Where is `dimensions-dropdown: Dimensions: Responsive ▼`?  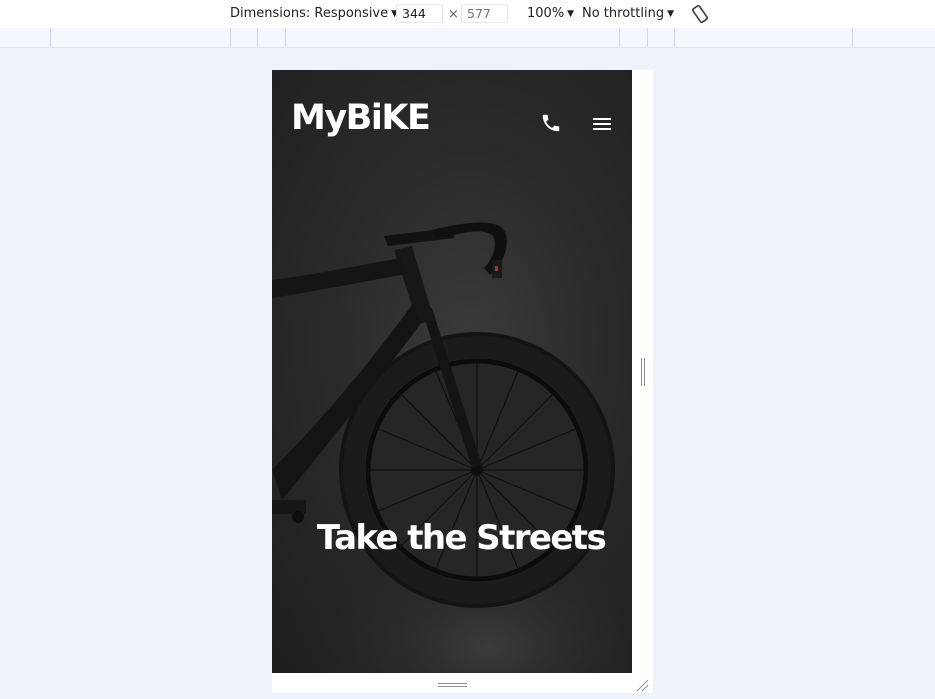 dimensions-dropdown: Dimensions: Responsive ▼ is located at coordinates (314, 14).